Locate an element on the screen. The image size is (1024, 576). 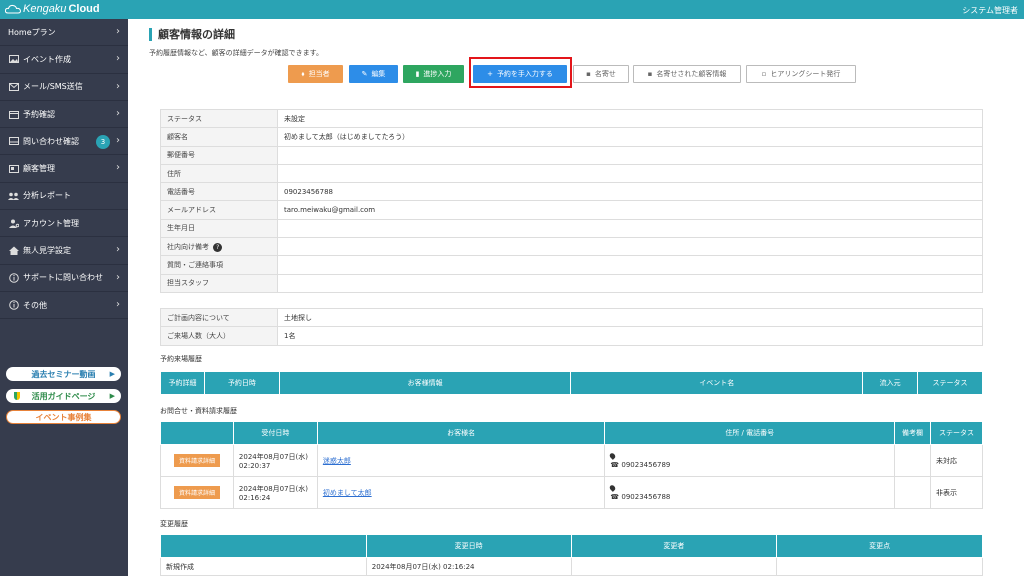
column-header: イベント名 is located at coordinates (717, 383).